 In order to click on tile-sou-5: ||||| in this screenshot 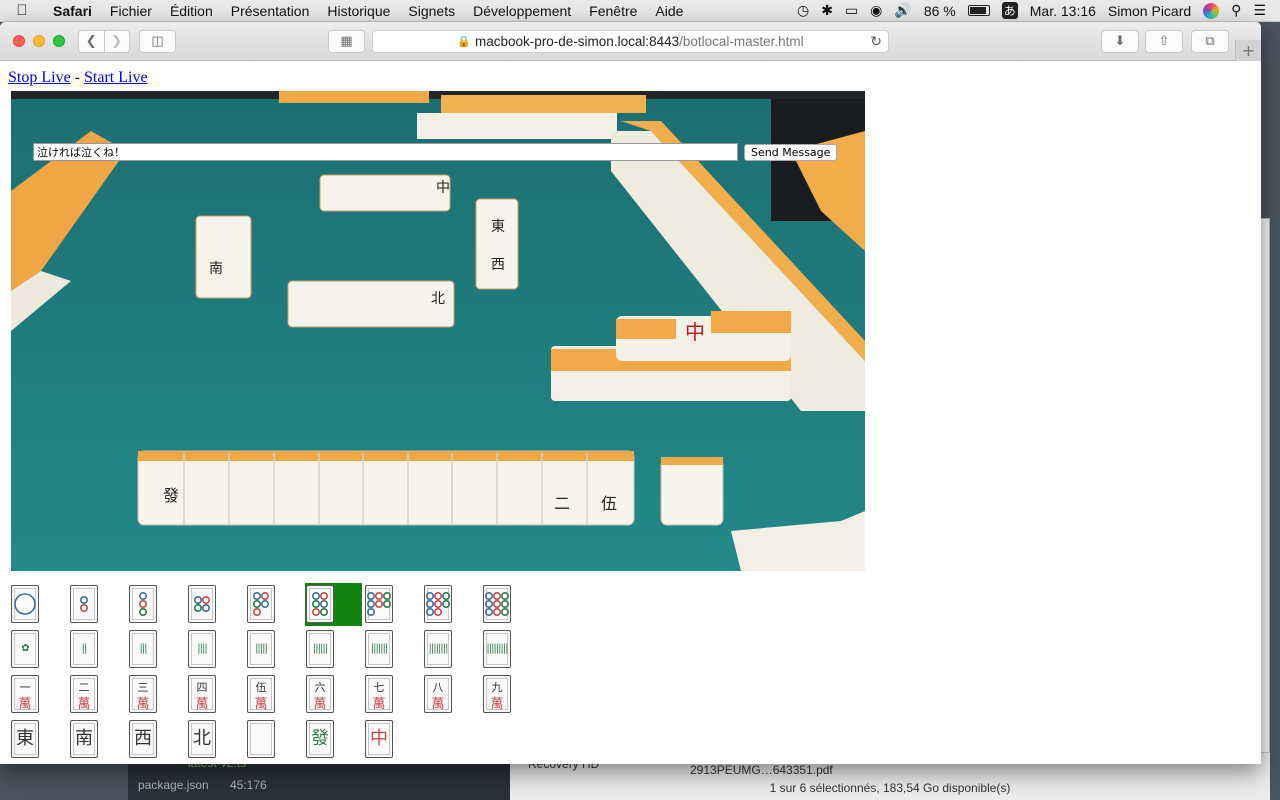, I will do `click(261, 649)`.